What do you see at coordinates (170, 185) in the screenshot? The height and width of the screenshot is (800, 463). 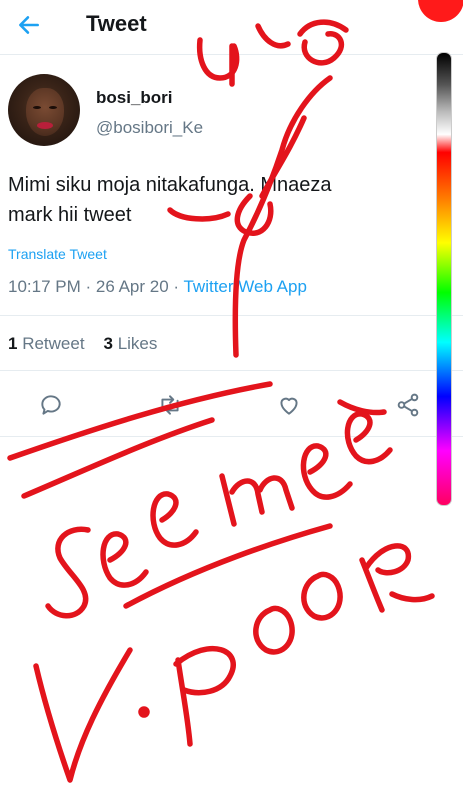 I see `tweet-text-line-1: Mimi siku moja nitakafunga. Mnaeza` at bounding box center [170, 185].